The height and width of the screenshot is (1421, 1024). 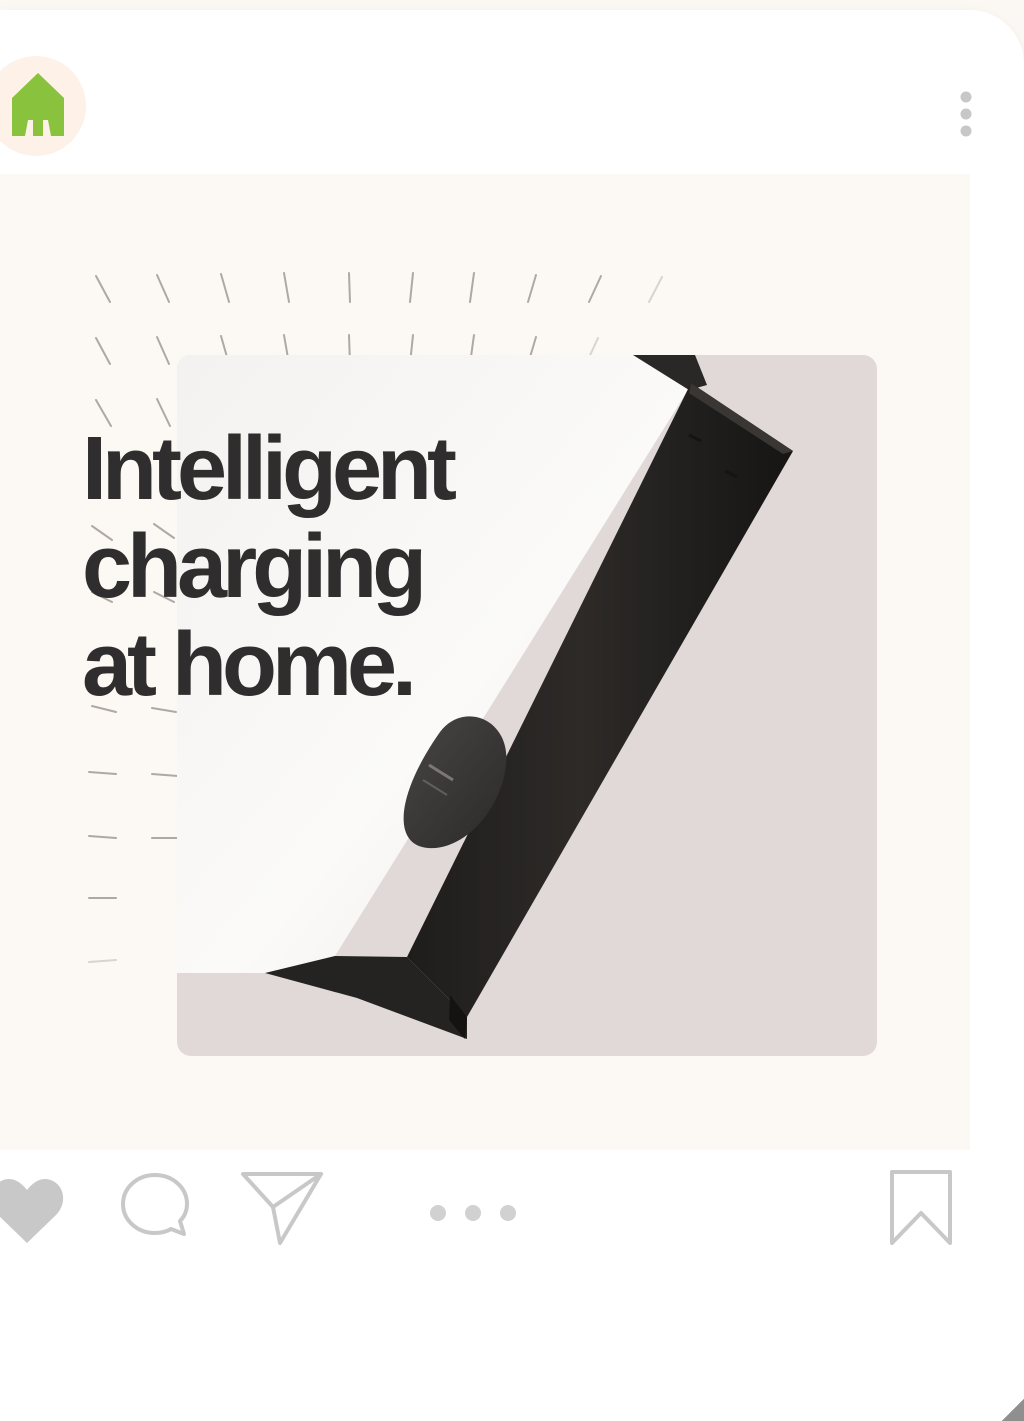 I want to click on house-logo-icon, so click(x=38, y=104).